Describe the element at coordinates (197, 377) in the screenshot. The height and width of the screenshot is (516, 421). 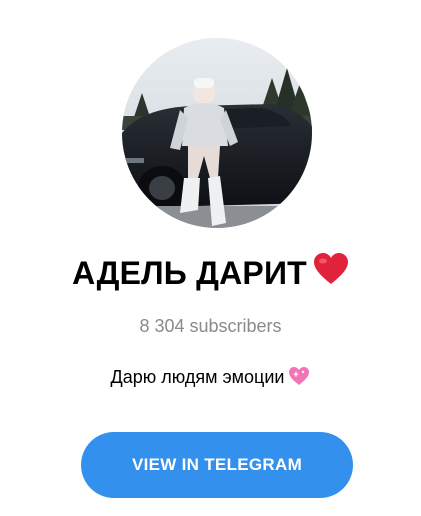
I see `channel-description-text: Дарю людям эмоции` at that location.